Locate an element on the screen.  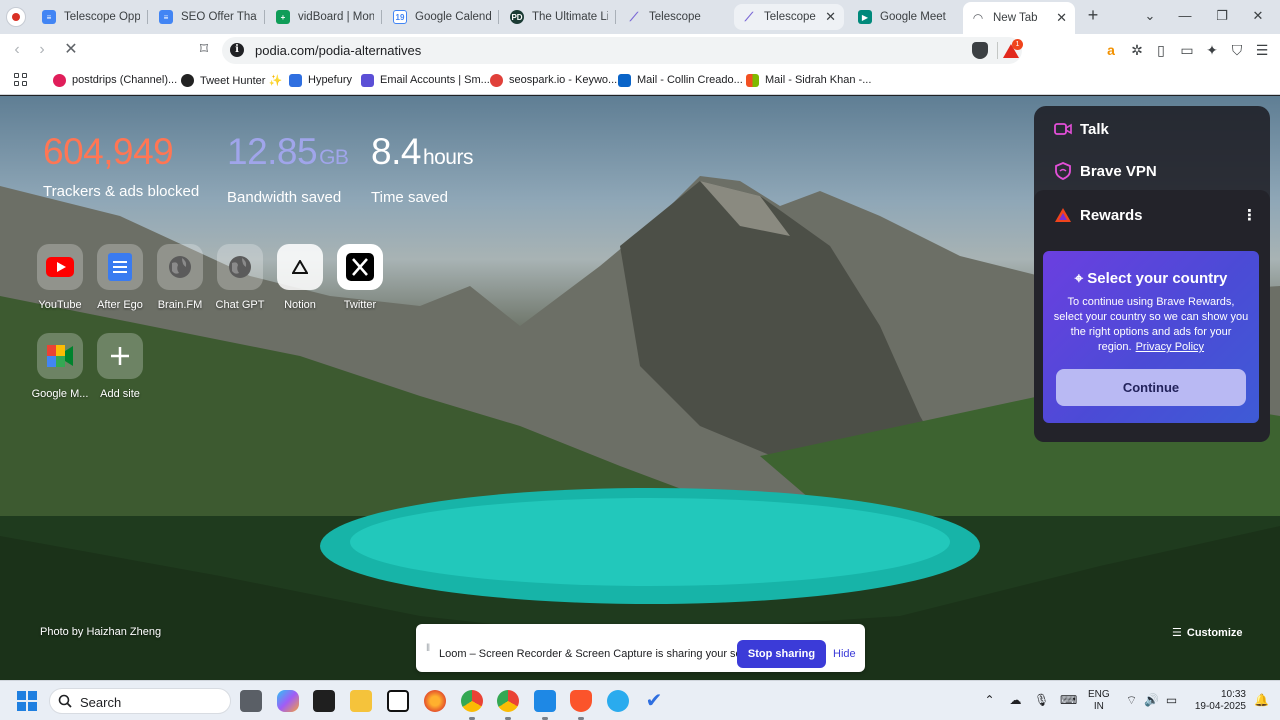
top-site-after-ego: After Ego is located at coordinates (120, 277).